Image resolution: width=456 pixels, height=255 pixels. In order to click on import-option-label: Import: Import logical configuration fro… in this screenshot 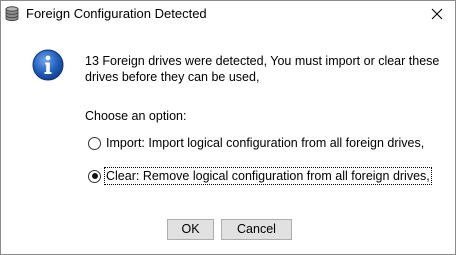, I will do `click(265, 143)`.